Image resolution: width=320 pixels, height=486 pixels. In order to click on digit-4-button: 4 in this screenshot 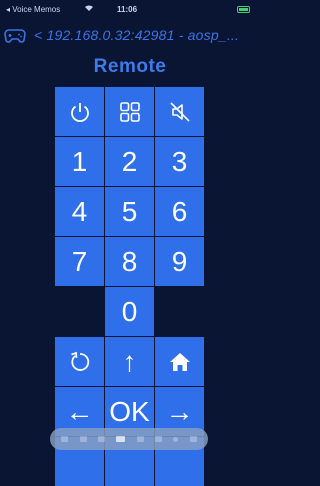, I will do `click(79, 211)`.